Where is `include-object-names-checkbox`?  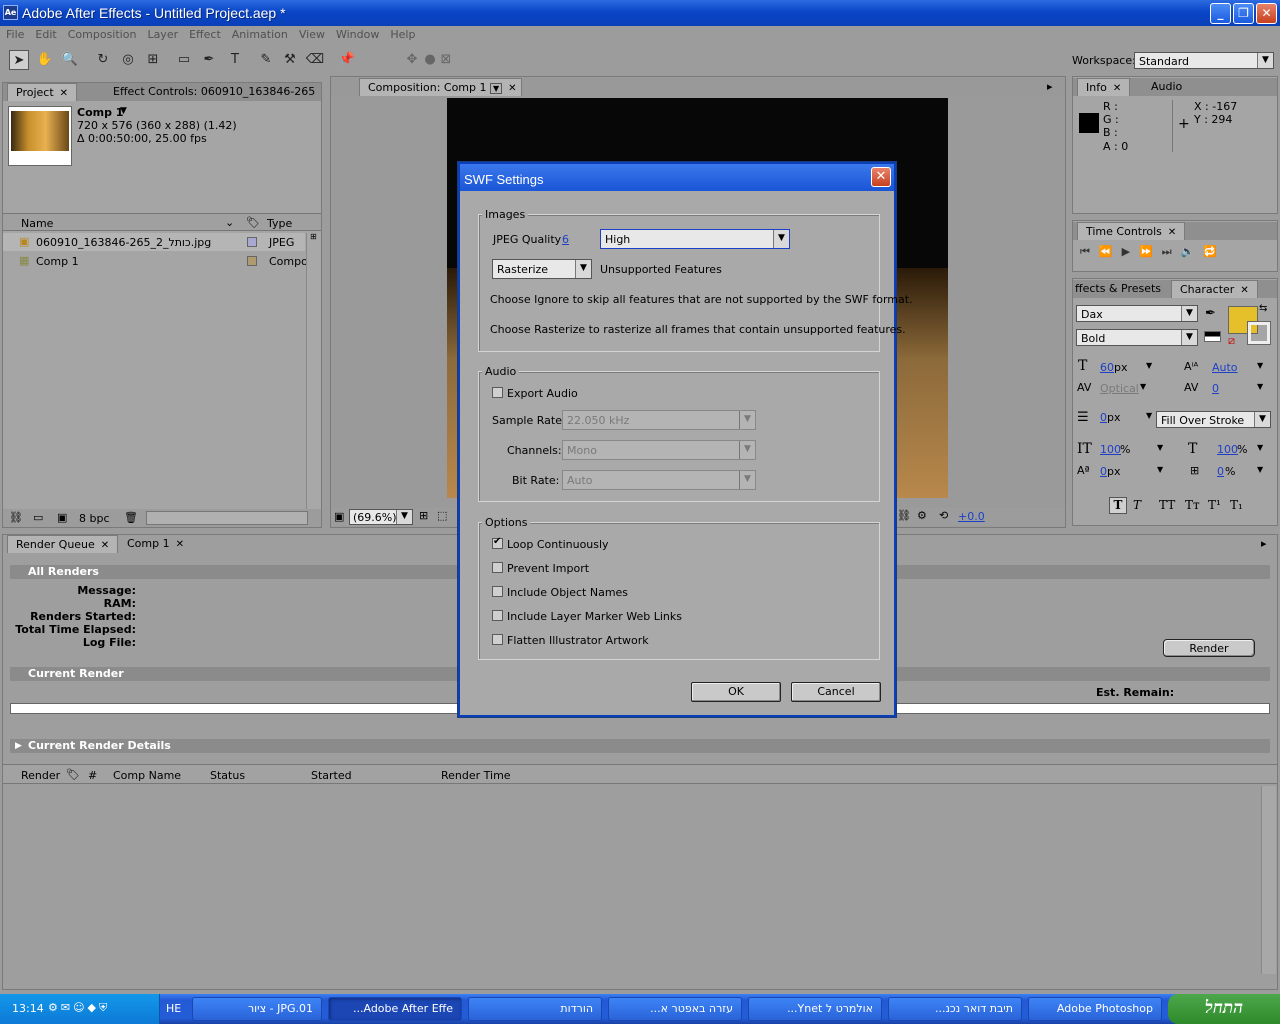
include-object-names-checkbox is located at coordinates (497, 591).